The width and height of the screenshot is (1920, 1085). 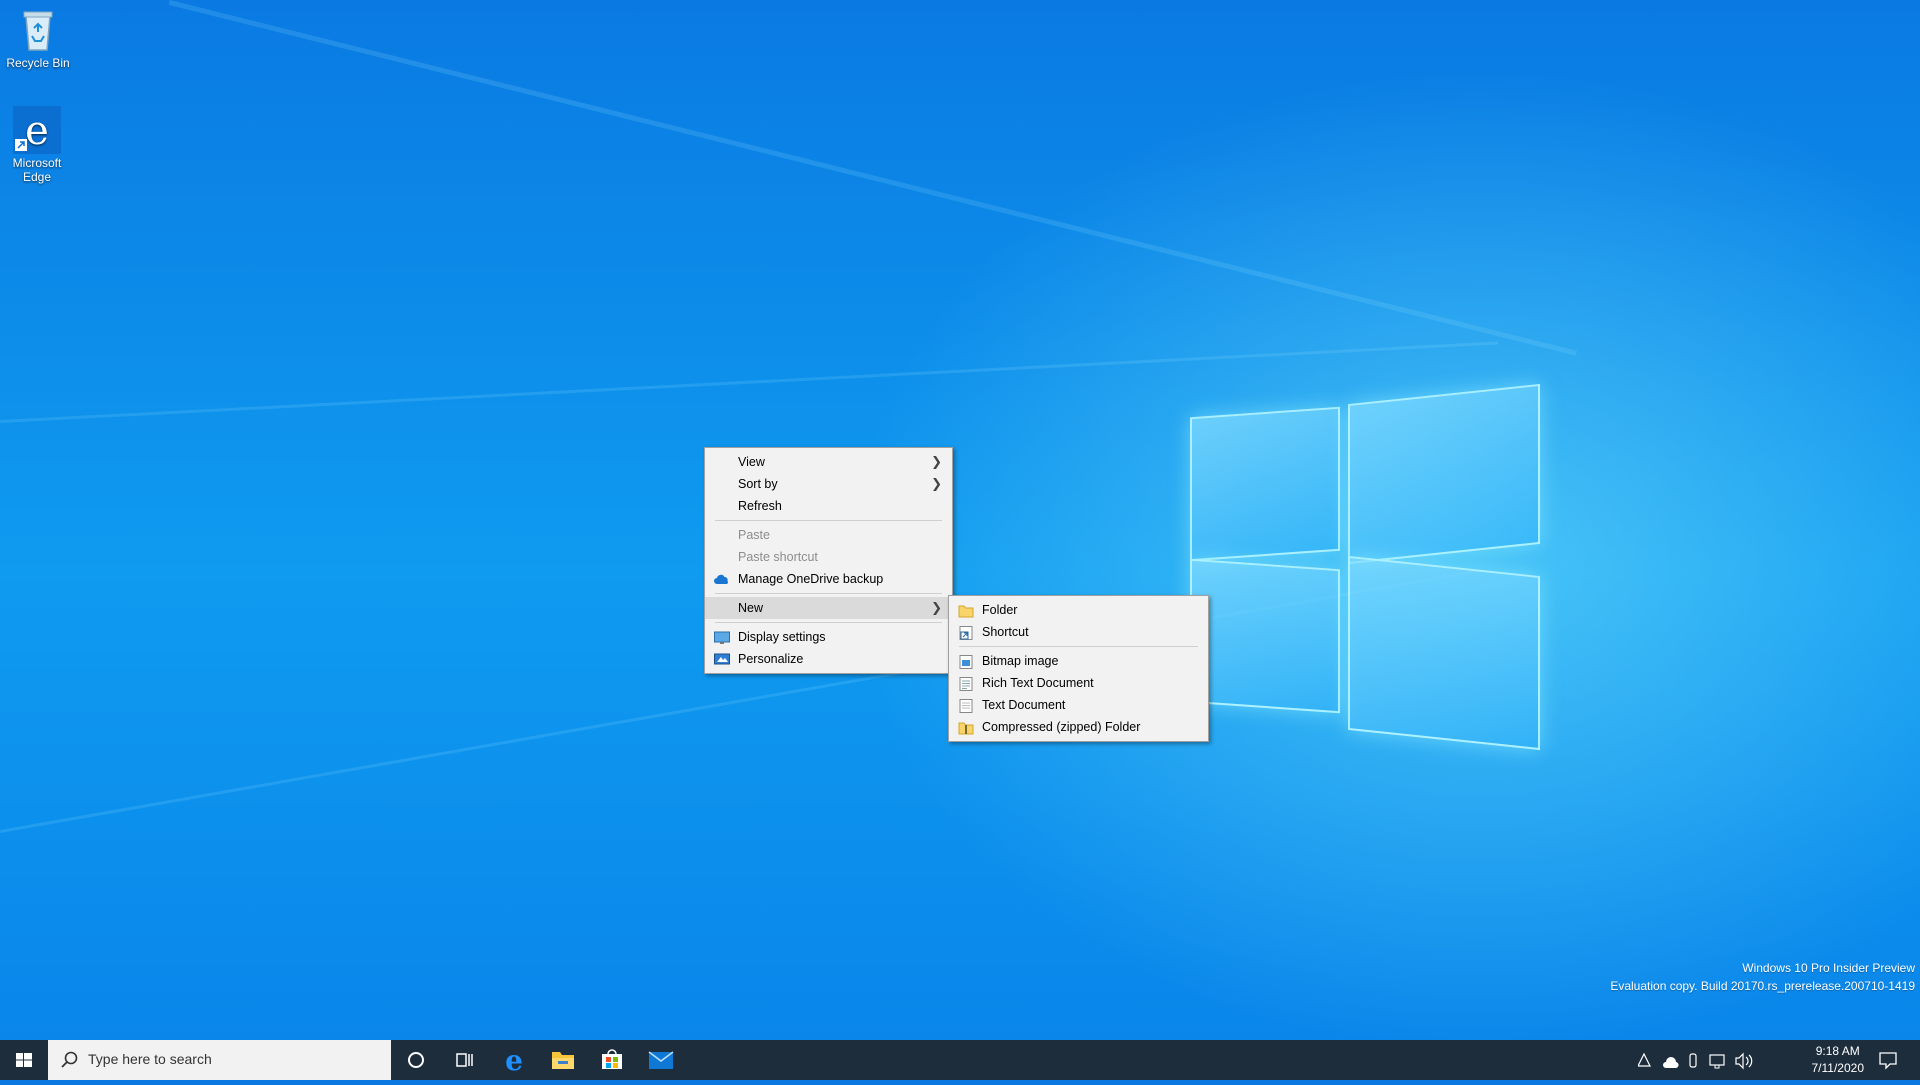 What do you see at coordinates (37, 170) in the screenshot?
I see `edge-label: Microsoft Edge` at bounding box center [37, 170].